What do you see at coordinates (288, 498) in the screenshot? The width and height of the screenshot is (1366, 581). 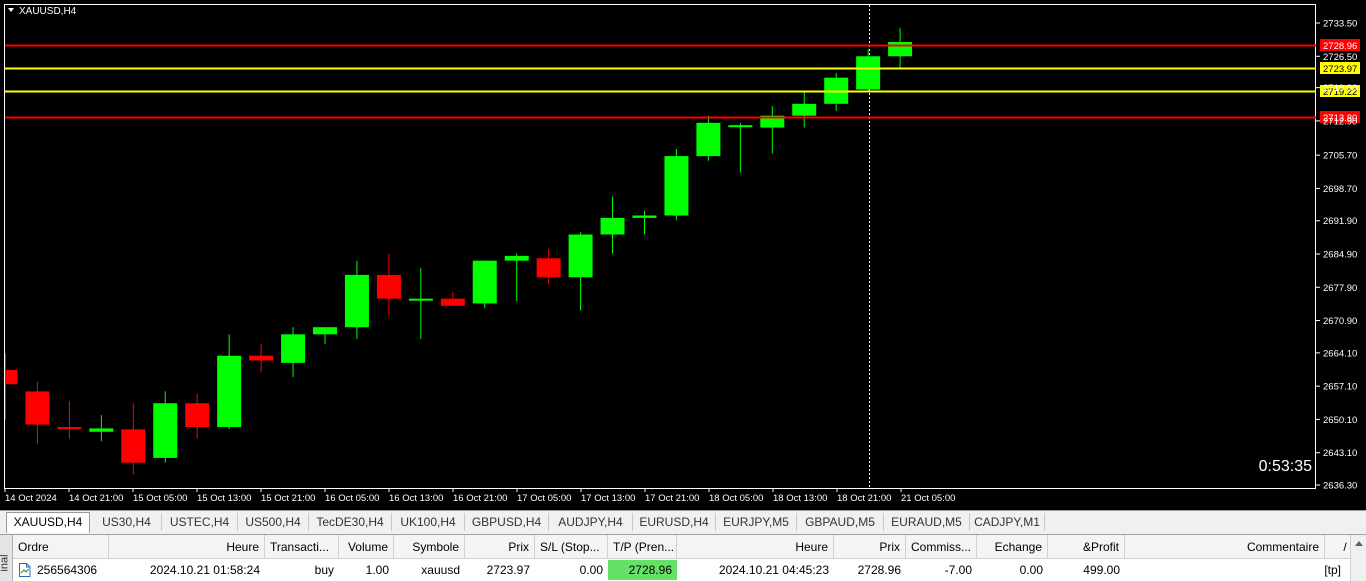 I see `time-tick-label: 15 Oct 21:00` at bounding box center [288, 498].